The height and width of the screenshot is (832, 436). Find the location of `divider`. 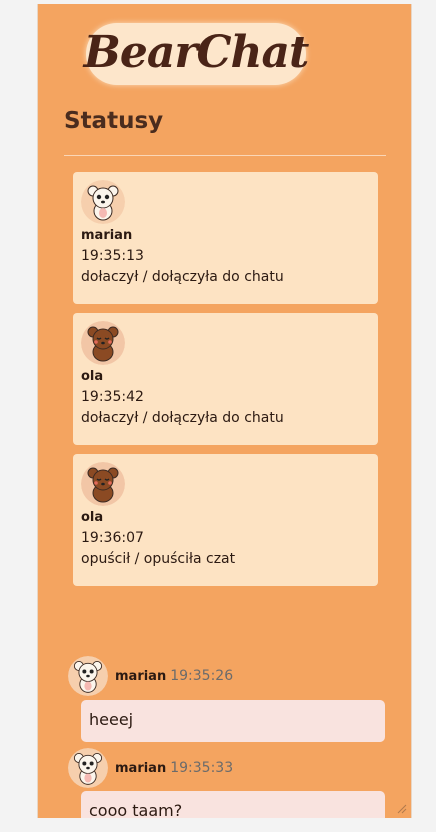

divider is located at coordinates (225, 155).